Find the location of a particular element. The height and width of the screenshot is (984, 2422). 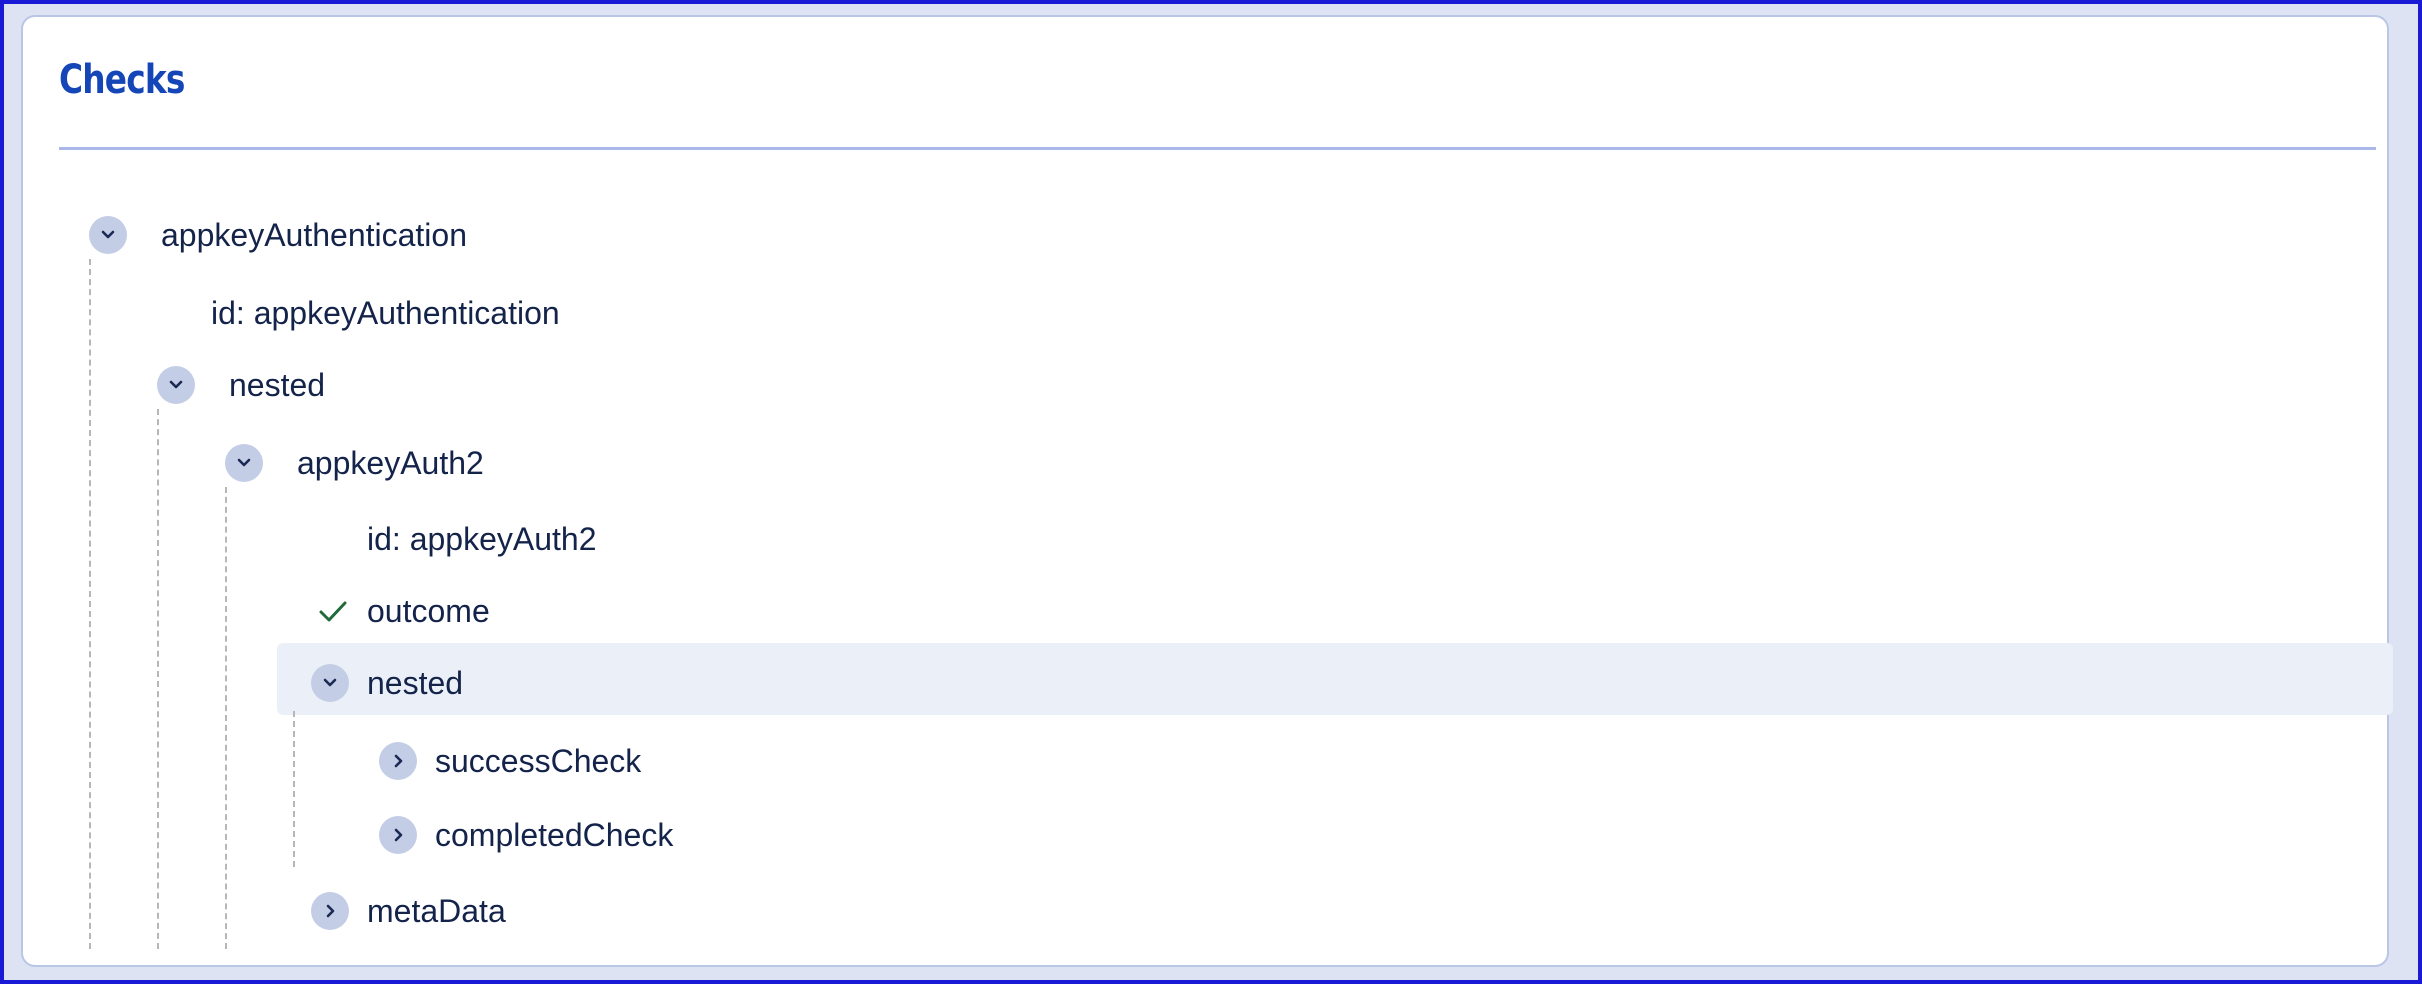

tree-node-label: metaData is located at coordinates (436, 910).